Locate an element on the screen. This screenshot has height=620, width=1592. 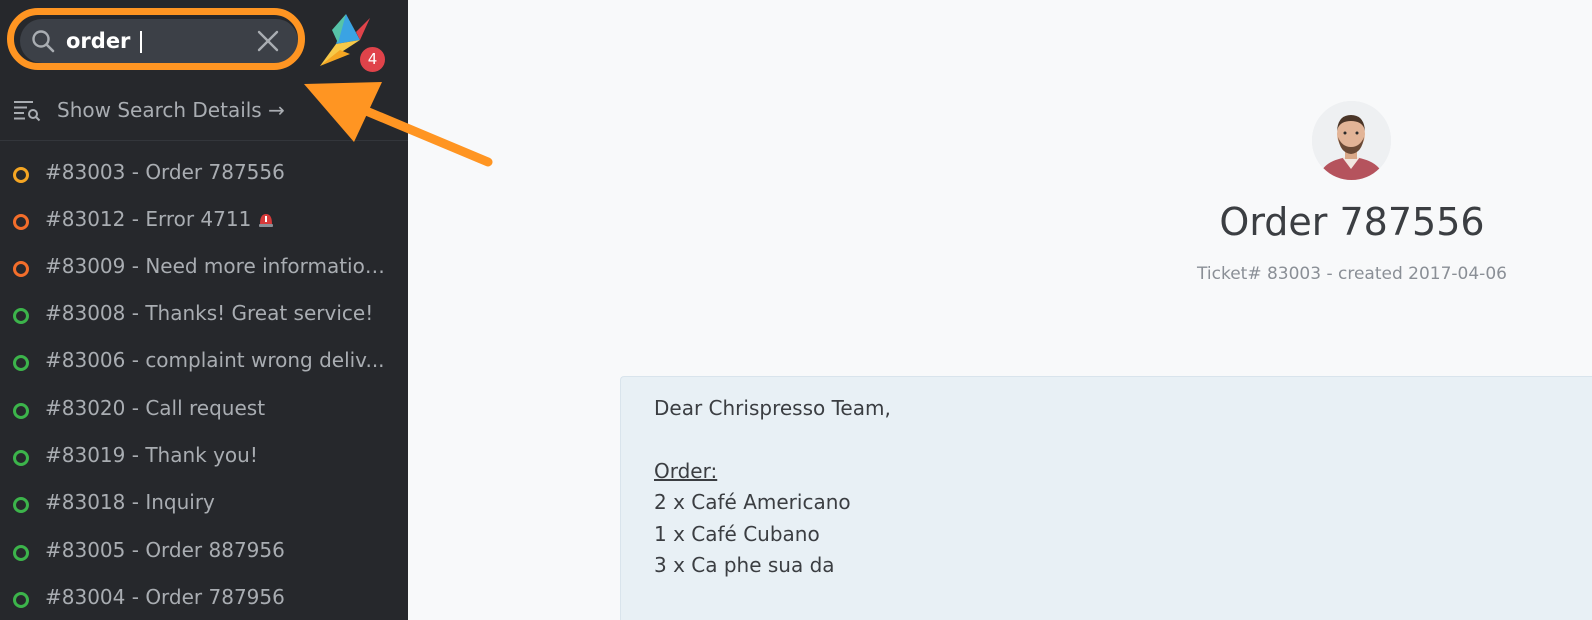
result-label: #83008 - Thanks! Great service! is located at coordinates (209, 313).